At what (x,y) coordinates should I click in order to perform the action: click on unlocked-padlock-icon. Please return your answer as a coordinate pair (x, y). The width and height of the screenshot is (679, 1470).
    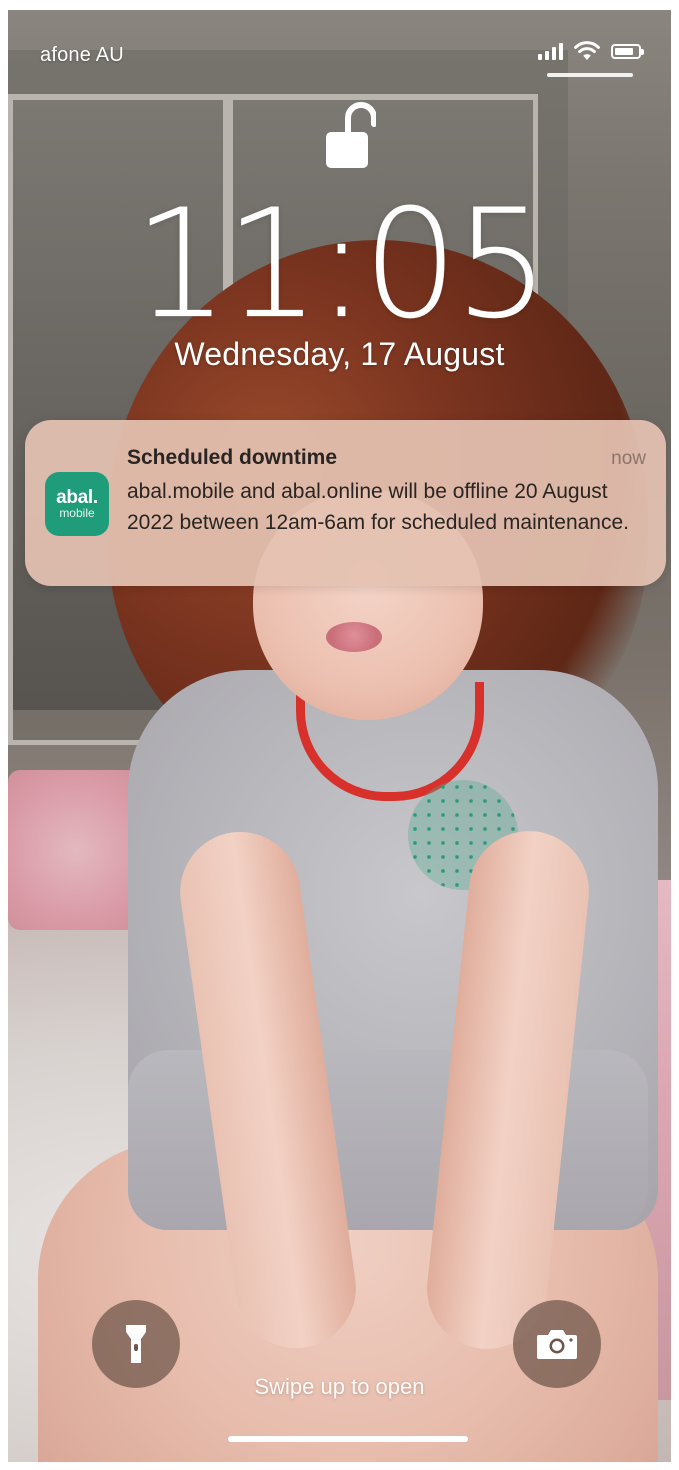
    Looking at the image, I should click on (351, 135).